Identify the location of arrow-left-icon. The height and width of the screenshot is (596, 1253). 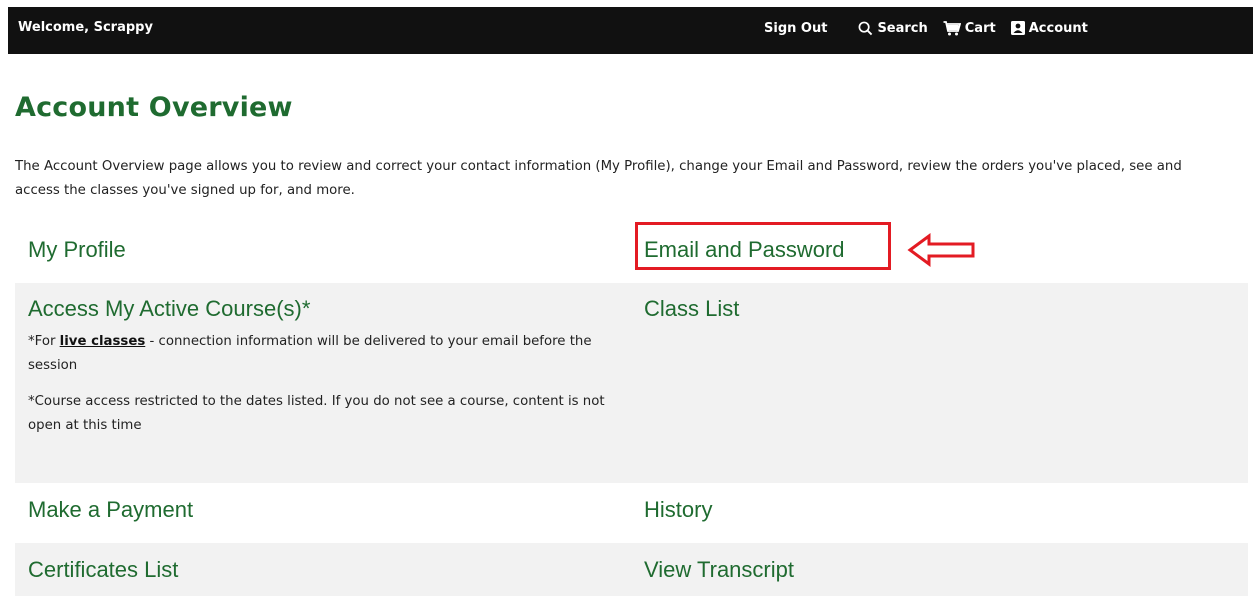
(941, 250).